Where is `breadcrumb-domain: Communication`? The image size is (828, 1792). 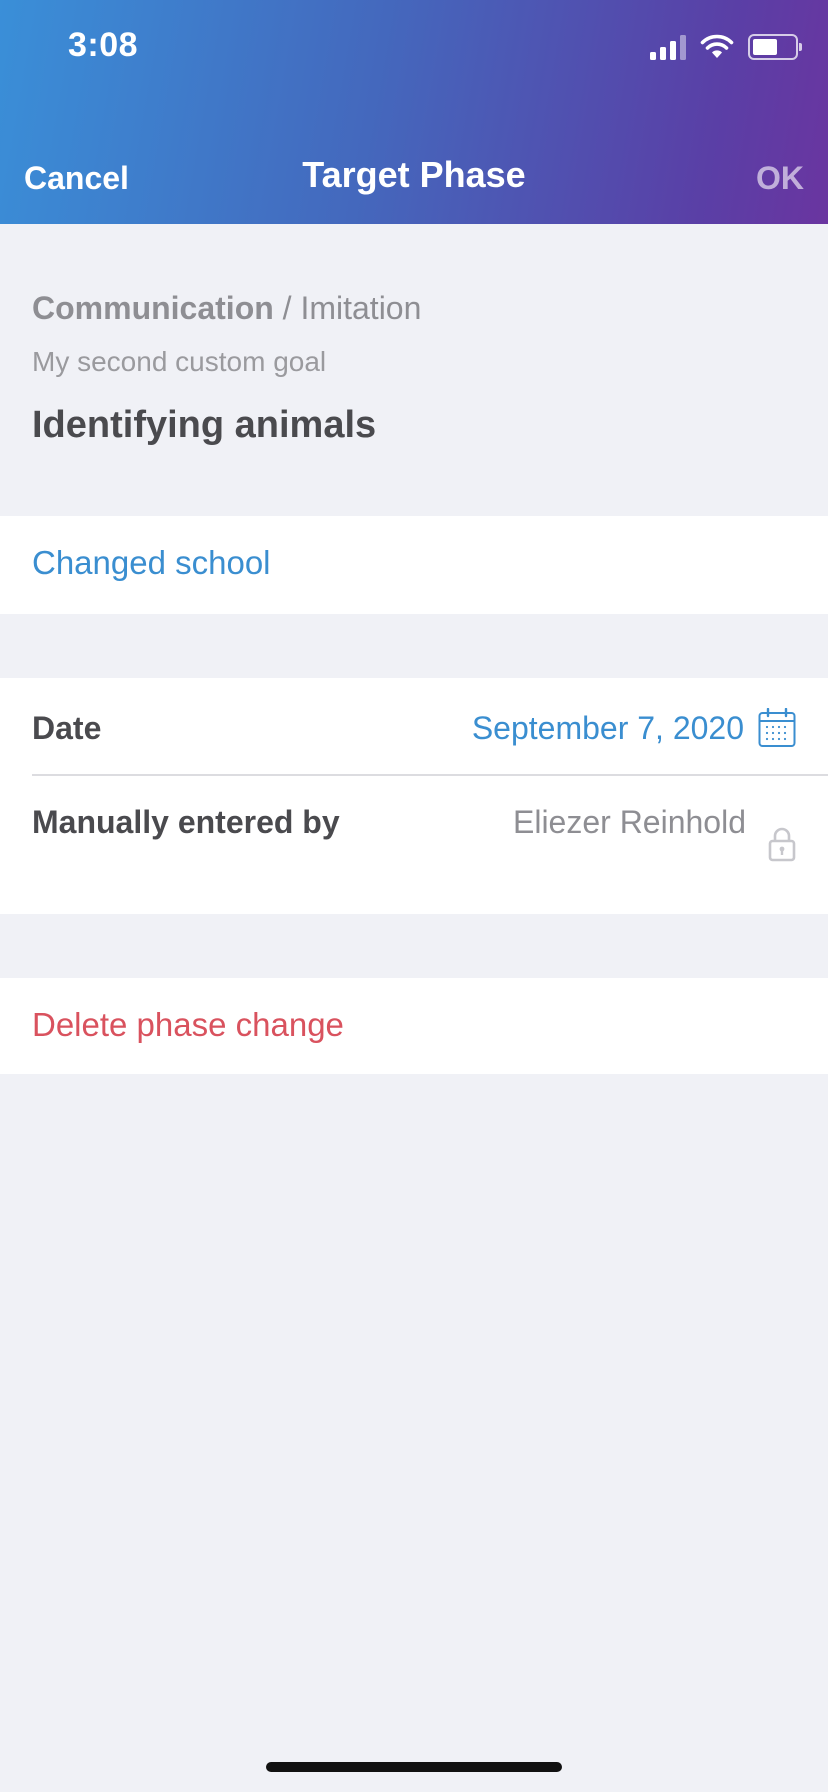
breadcrumb-domain: Communication is located at coordinates (153, 308).